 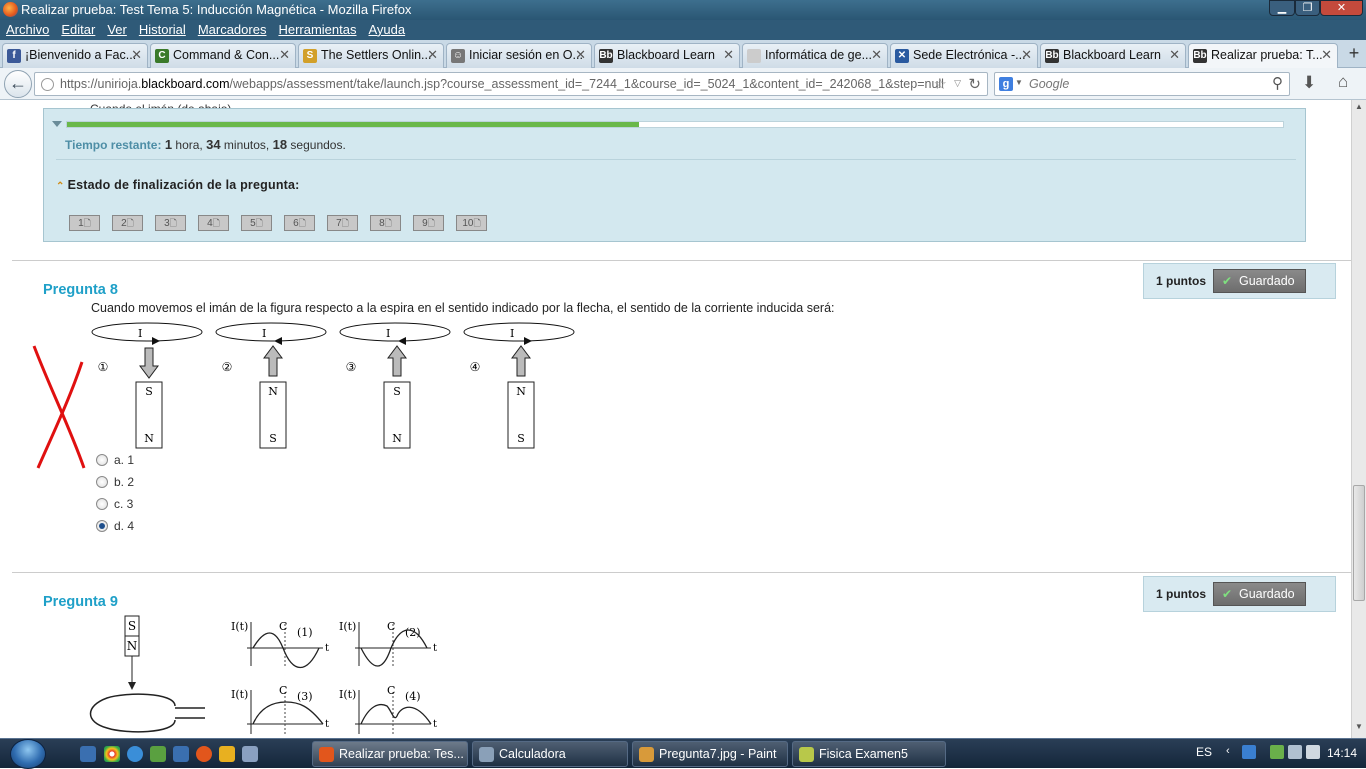 What do you see at coordinates (1277, 752) in the screenshot?
I see `battery-icon` at bounding box center [1277, 752].